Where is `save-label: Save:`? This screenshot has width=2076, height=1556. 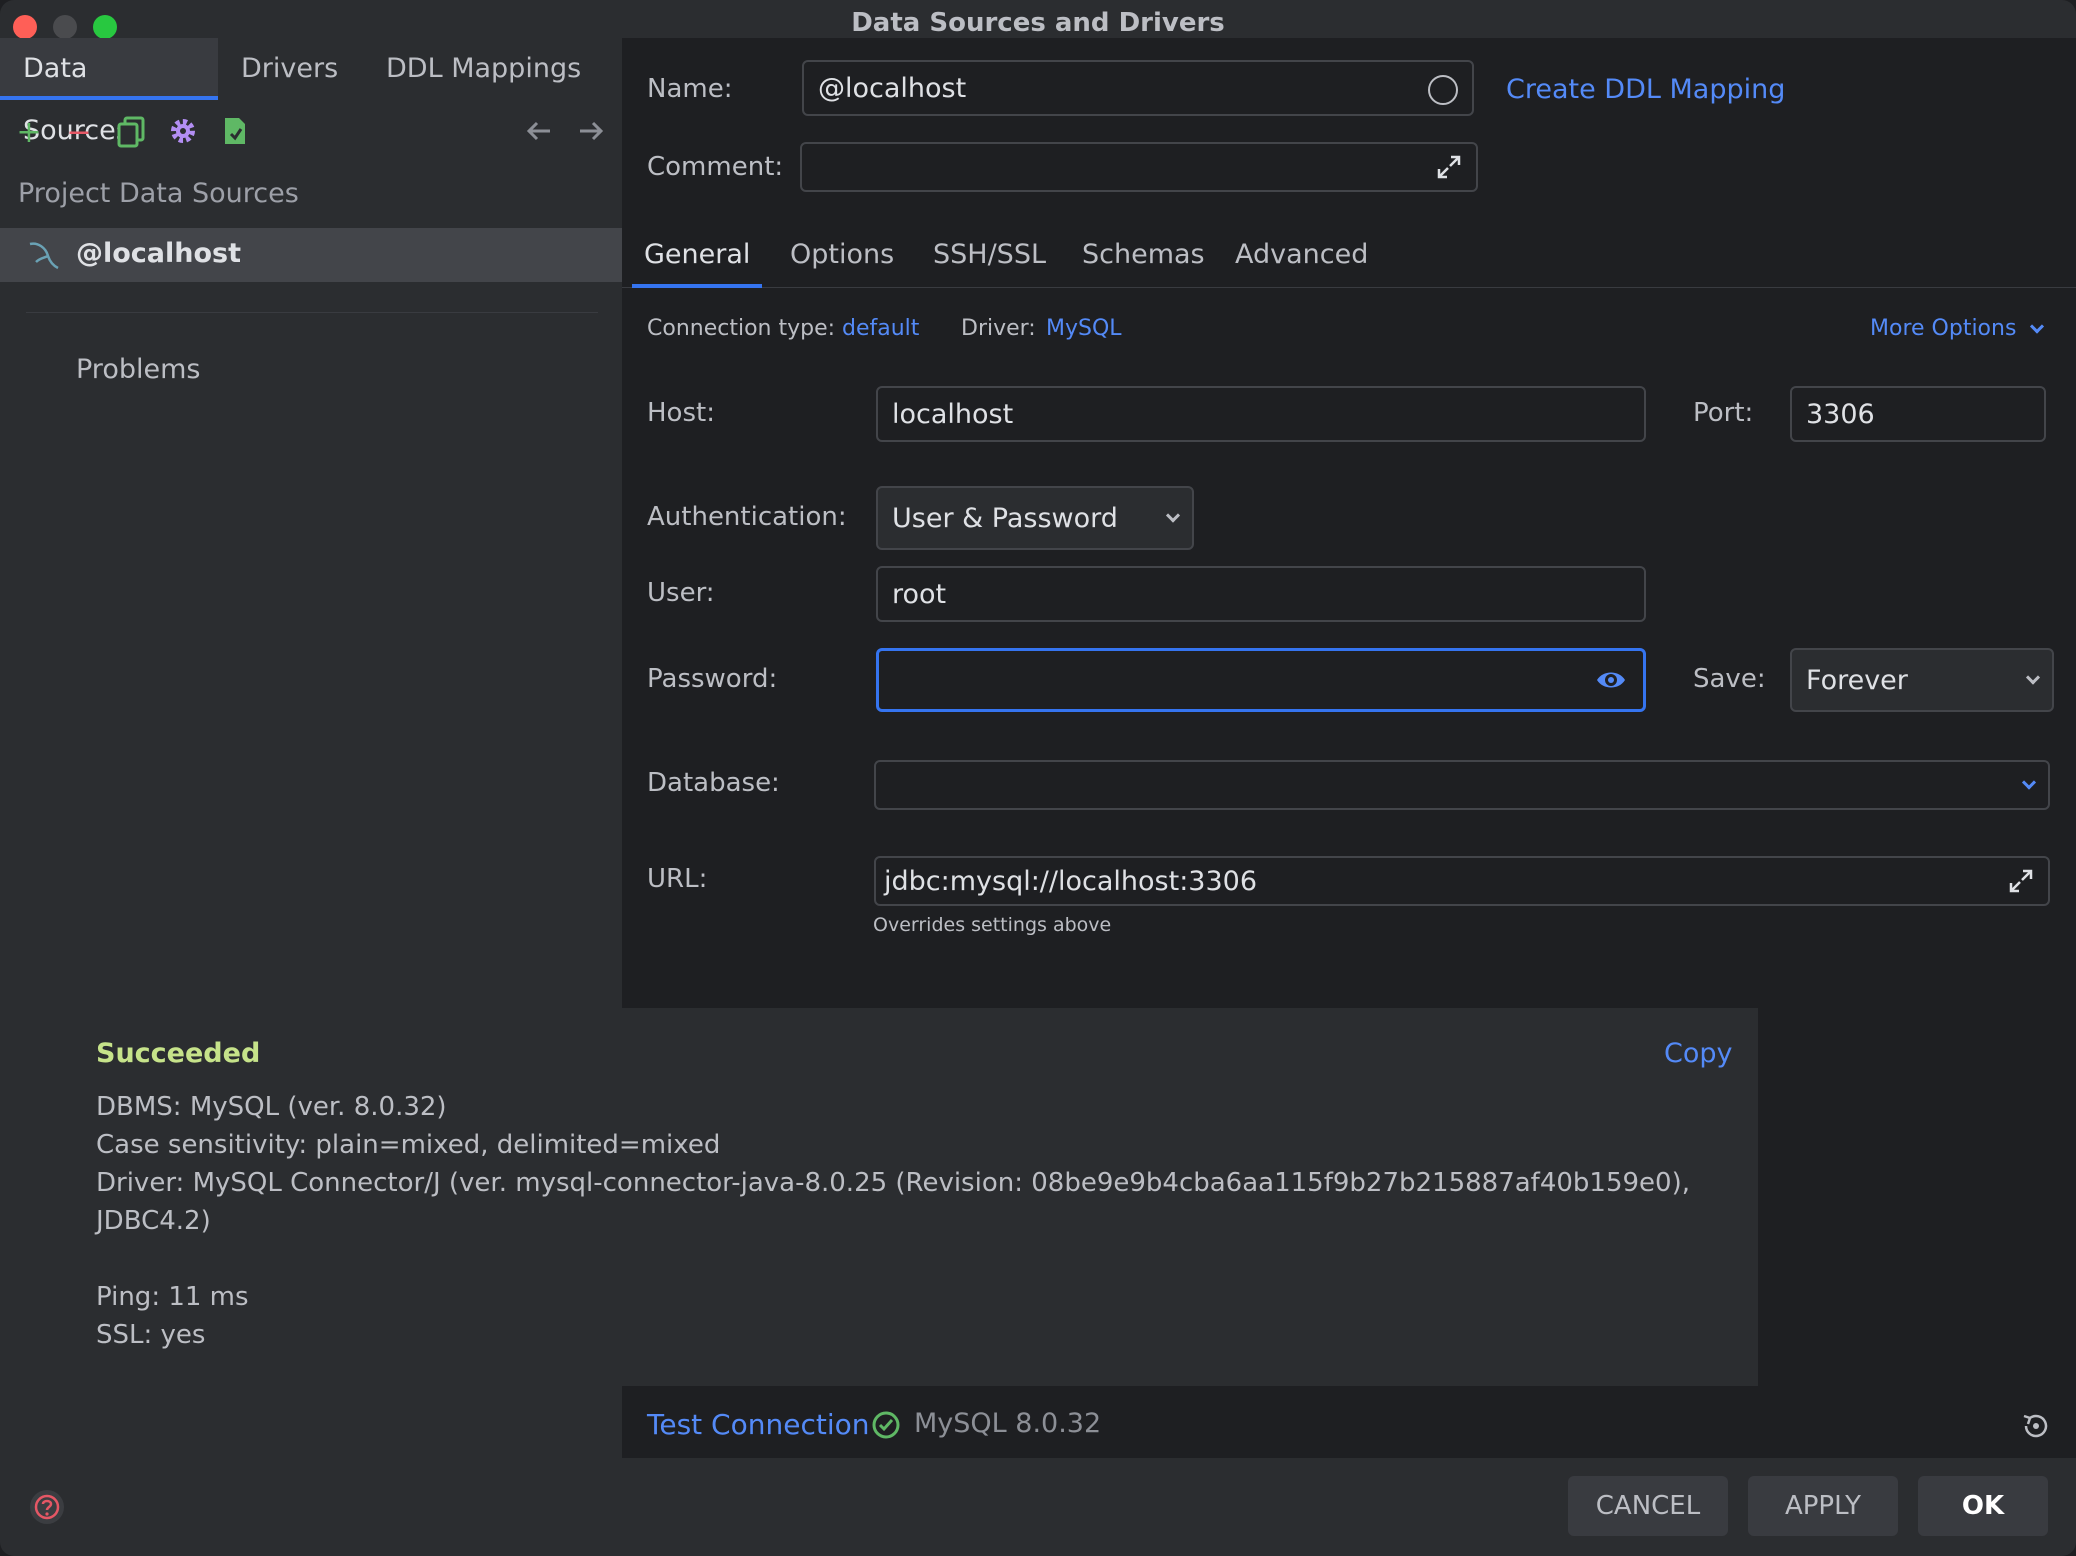
save-label: Save: is located at coordinates (1729, 679).